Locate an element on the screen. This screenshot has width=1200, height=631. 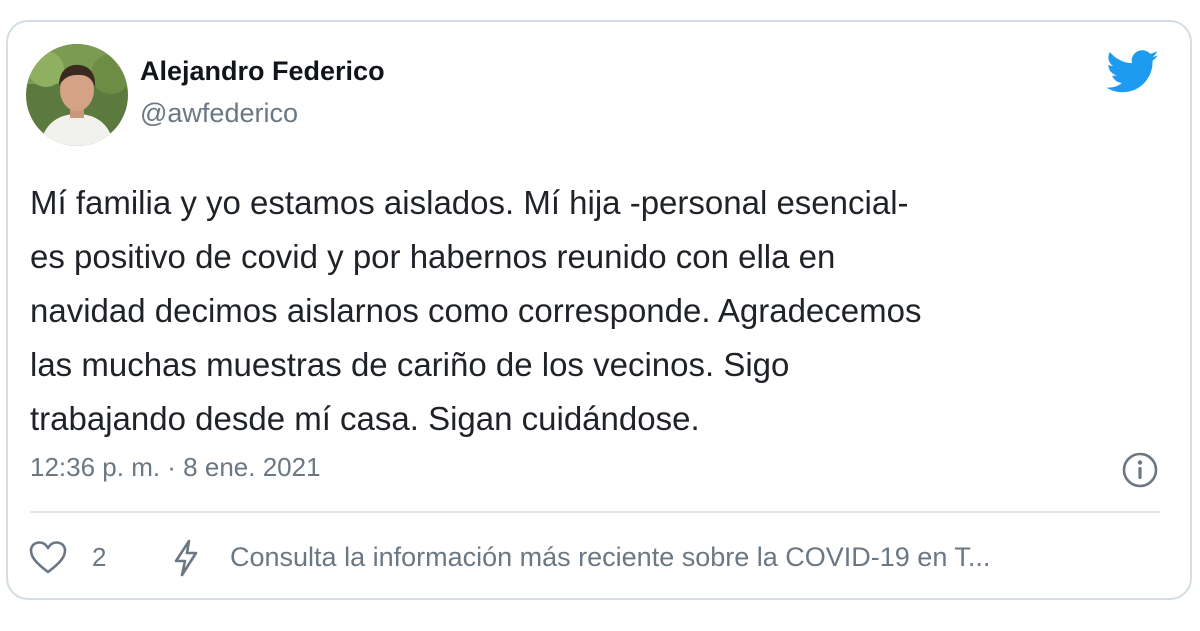
author-name: Alejandro Federico is located at coordinates (262, 71).